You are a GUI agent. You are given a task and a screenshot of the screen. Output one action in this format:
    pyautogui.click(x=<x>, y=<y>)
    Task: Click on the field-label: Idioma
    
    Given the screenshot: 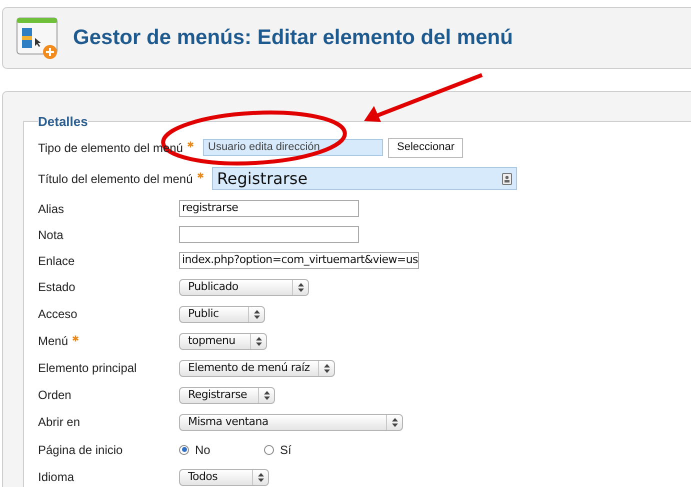 What is the action you would take?
    pyautogui.click(x=56, y=477)
    